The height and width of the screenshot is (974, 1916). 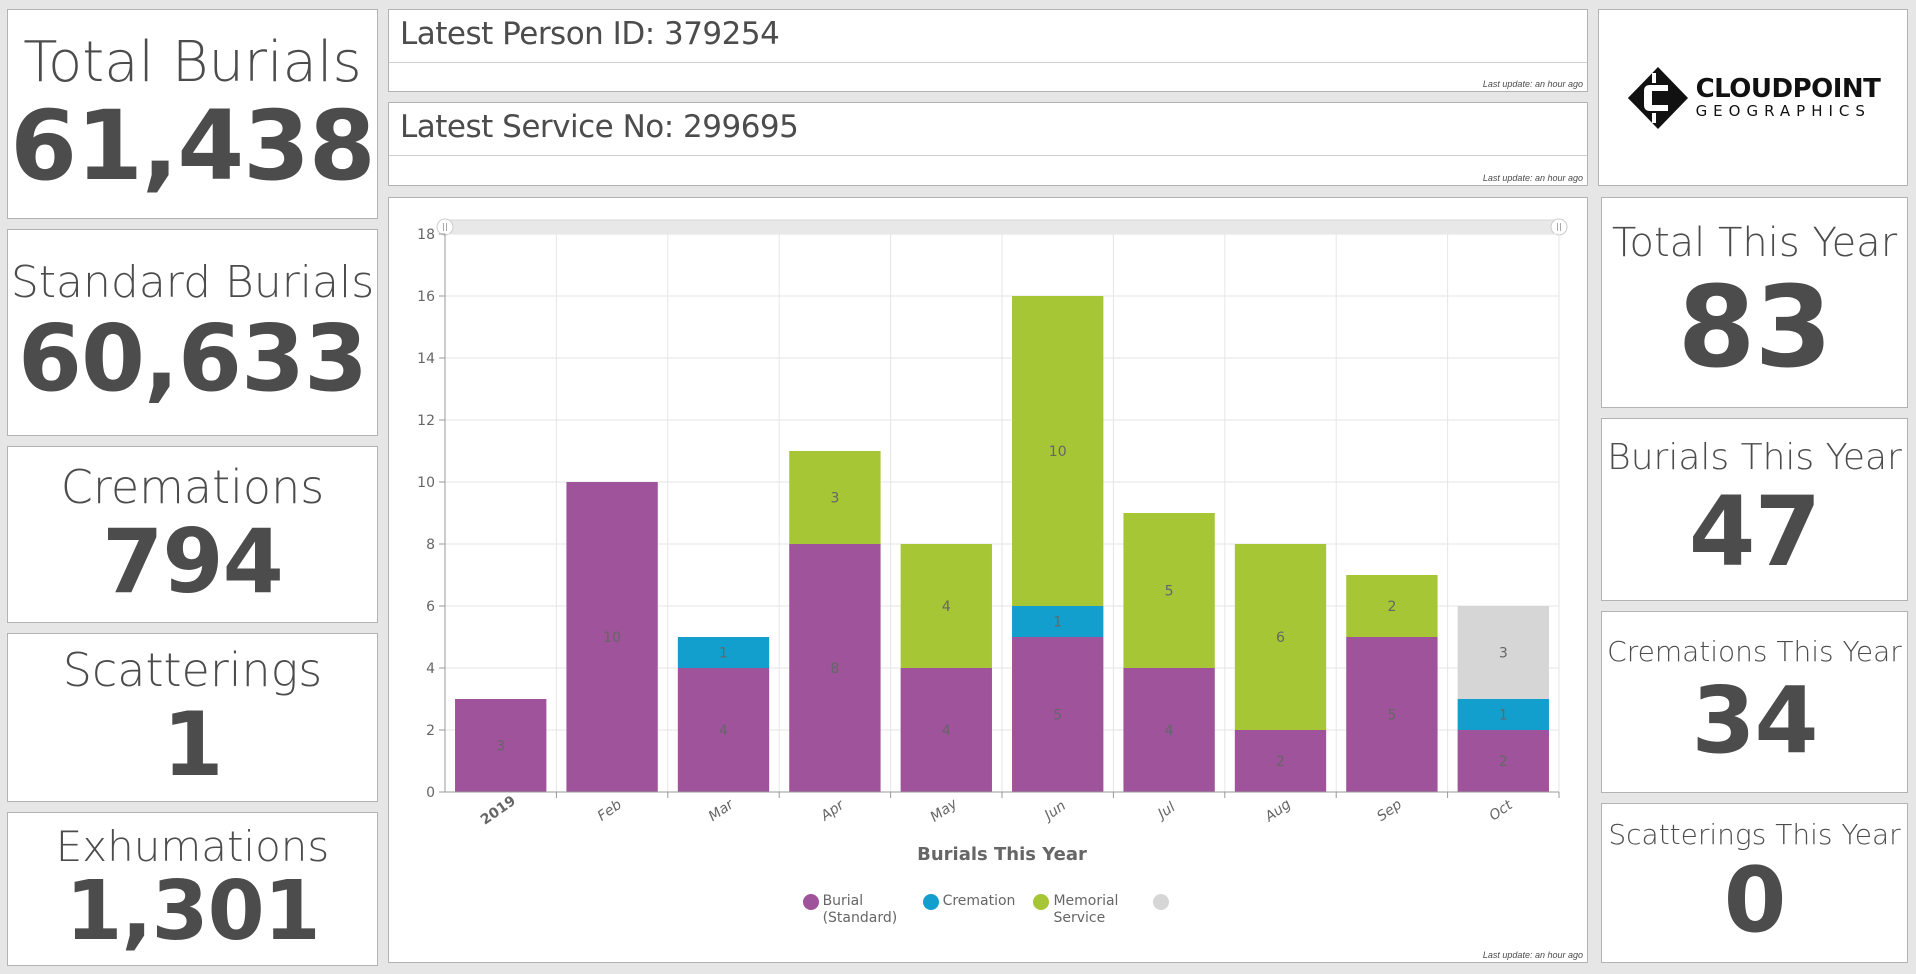 I want to click on x-tick-label: Mar, so click(x=722, y=810).